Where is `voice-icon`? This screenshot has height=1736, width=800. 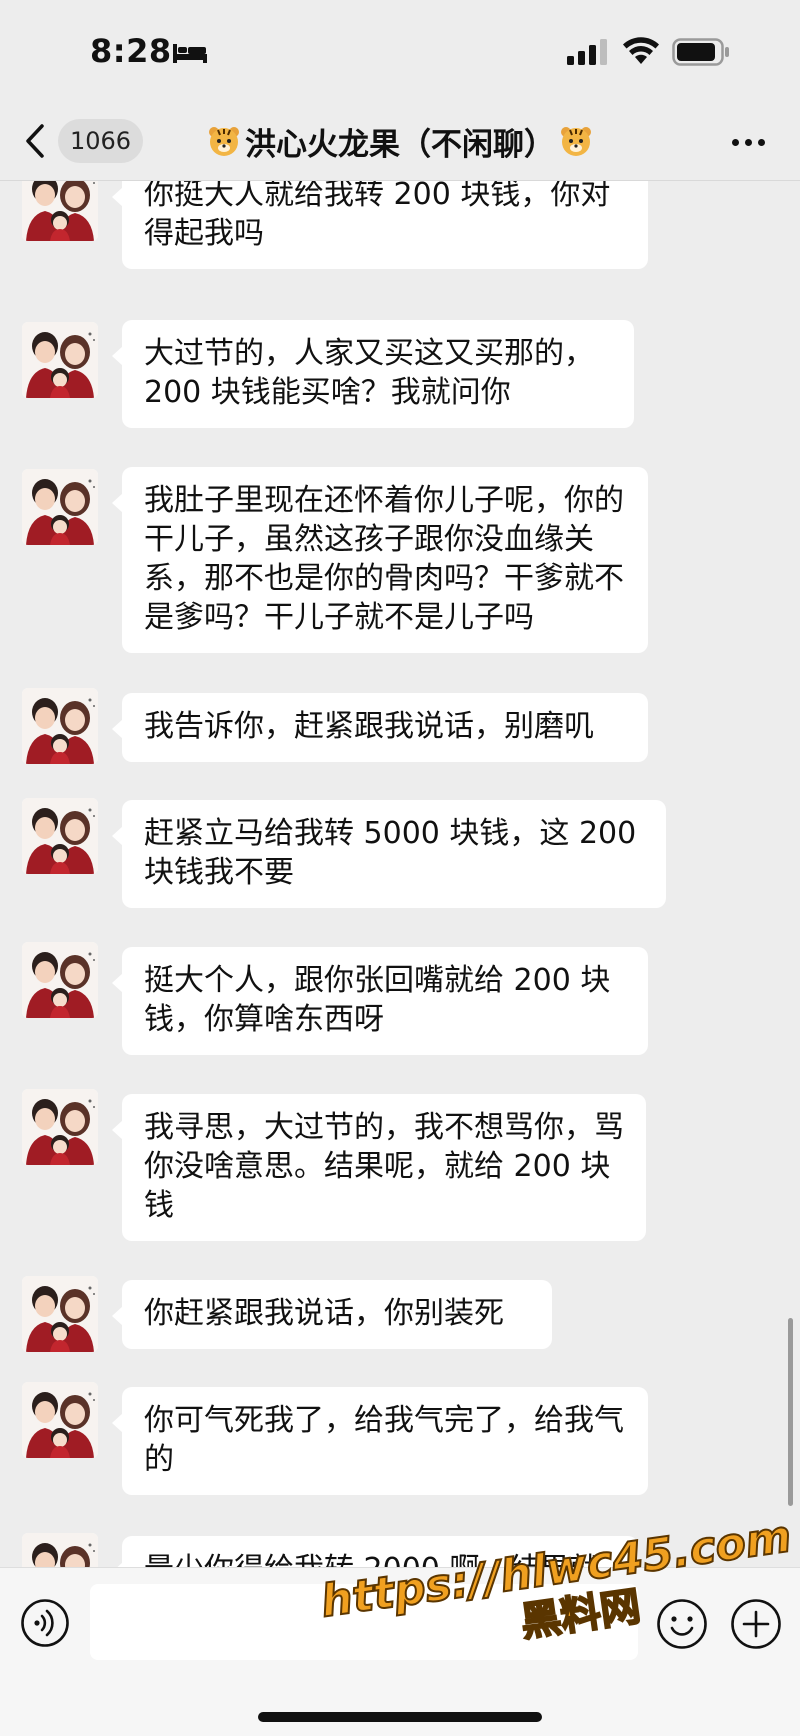
voice-icon is located at coordinates (45, 1623).